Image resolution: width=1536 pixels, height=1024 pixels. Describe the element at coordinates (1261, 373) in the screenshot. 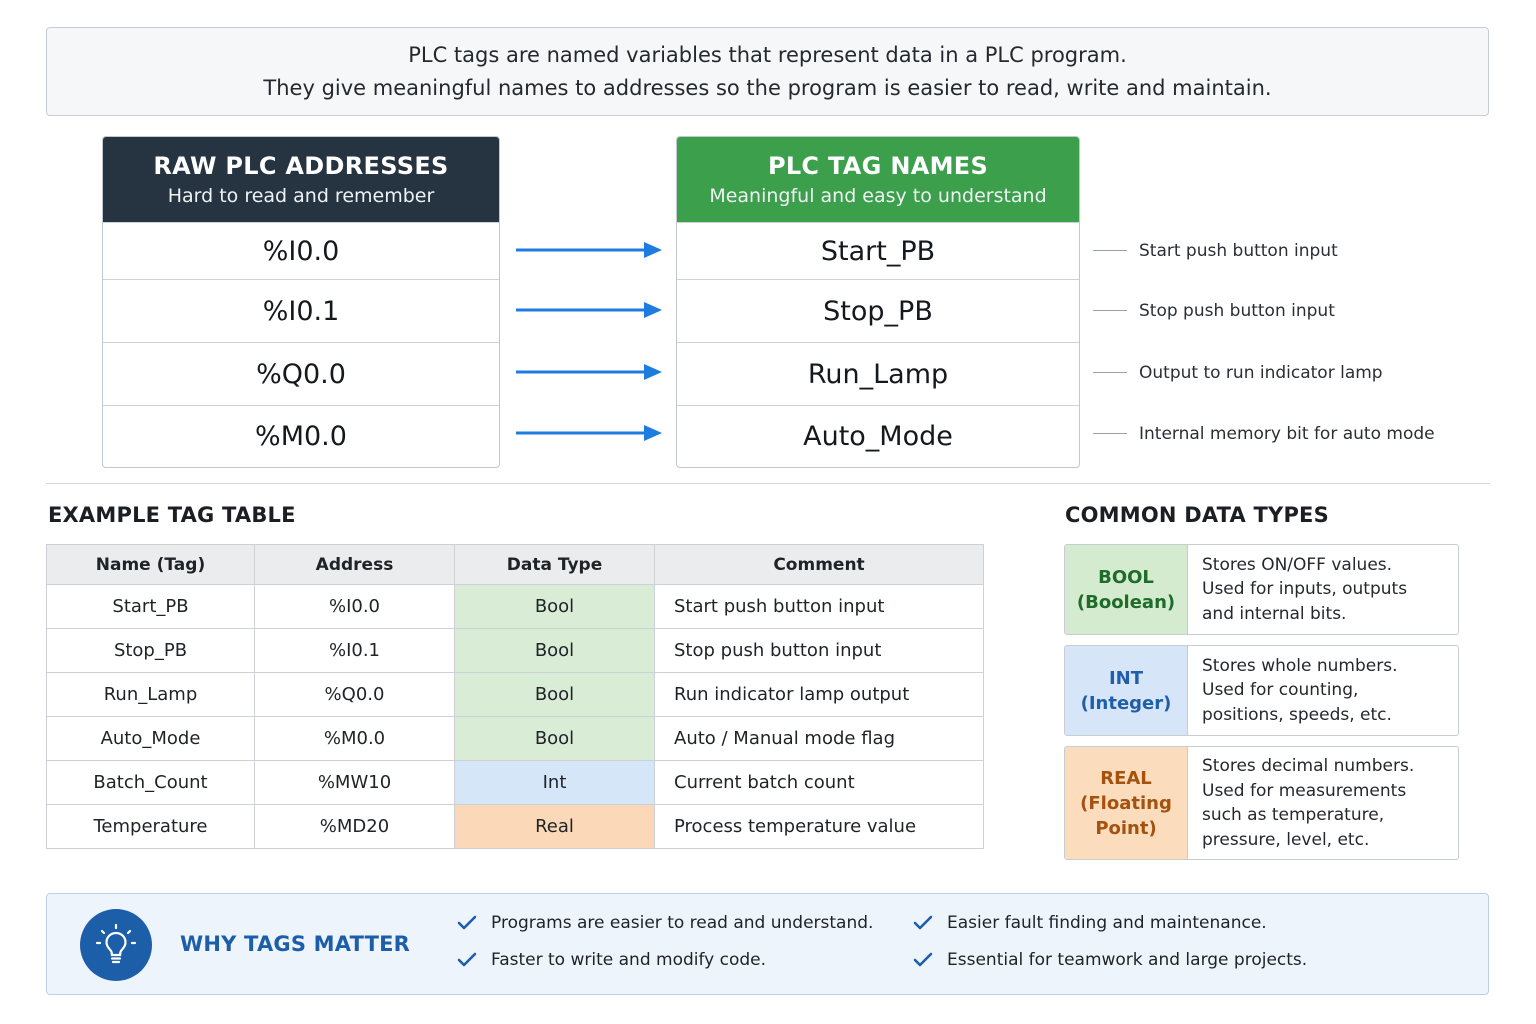

I see `tag-note: Output to run indicator lamp` at that location.